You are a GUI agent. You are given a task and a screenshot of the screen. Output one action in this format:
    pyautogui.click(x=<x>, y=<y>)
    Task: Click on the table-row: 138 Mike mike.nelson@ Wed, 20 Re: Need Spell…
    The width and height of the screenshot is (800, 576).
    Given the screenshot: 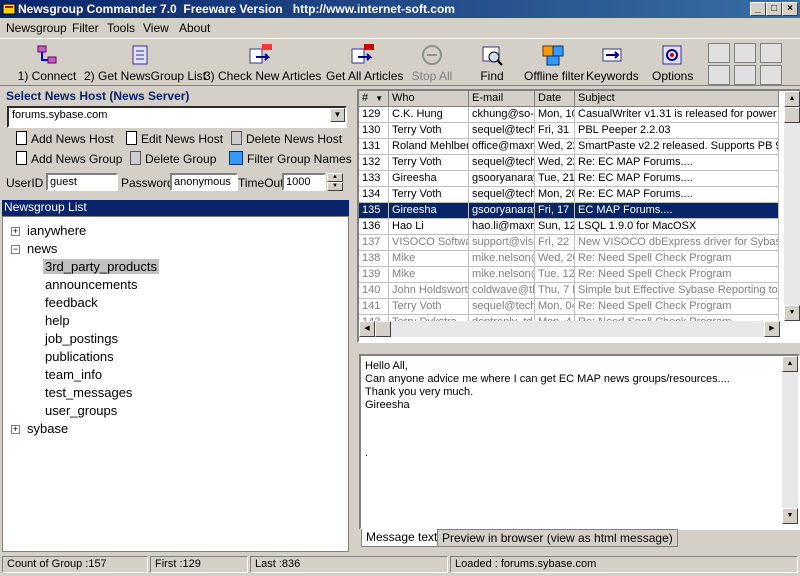 What is the action you would take?
    pyautogui.click(x=569, y=259)
    